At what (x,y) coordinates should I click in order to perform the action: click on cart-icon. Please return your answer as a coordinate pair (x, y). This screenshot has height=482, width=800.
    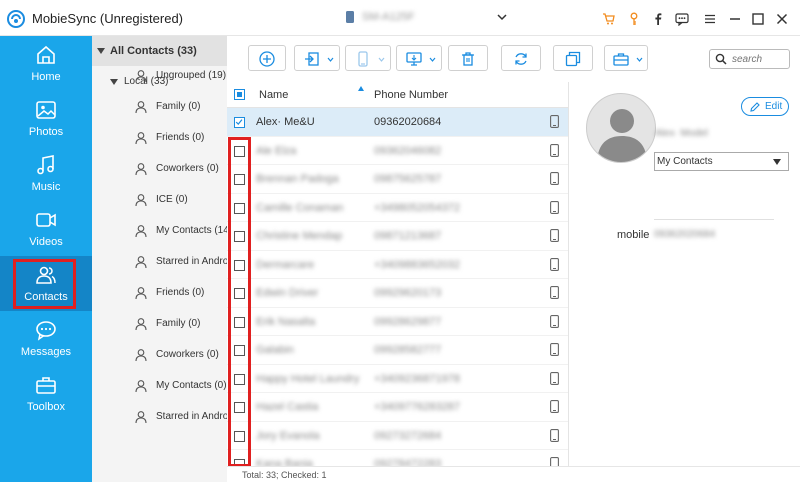
    Looking at the image, I should click on (609, 19).